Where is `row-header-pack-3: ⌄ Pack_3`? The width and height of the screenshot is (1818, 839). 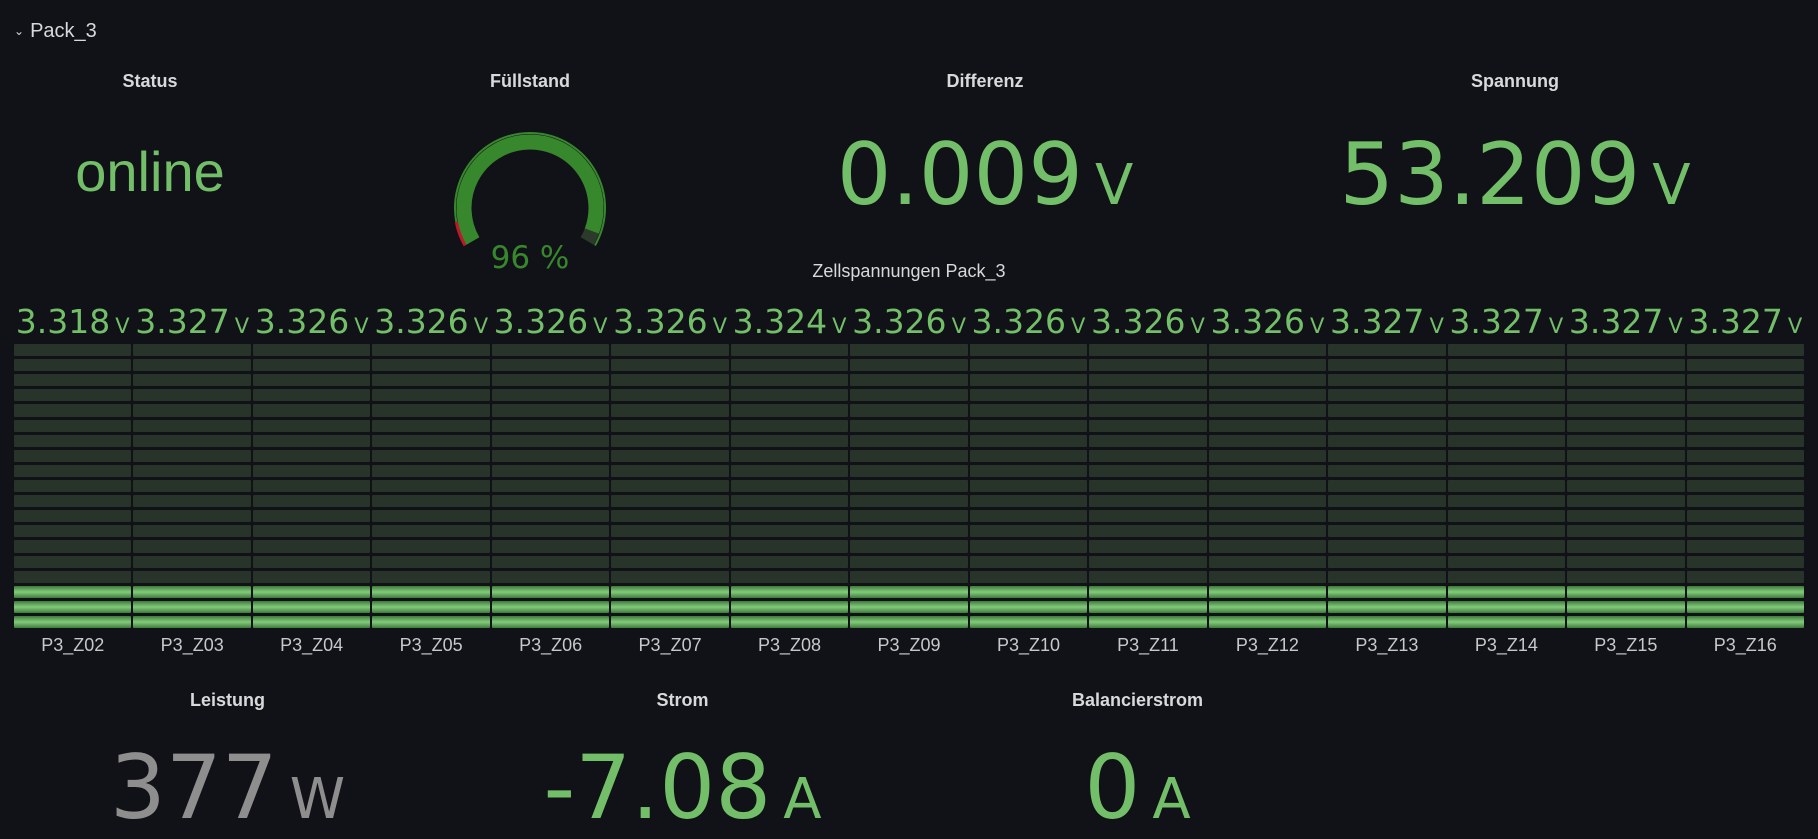
row-header-pack-3: ⌄ Pack_3 is located at coordinates (55, 31).